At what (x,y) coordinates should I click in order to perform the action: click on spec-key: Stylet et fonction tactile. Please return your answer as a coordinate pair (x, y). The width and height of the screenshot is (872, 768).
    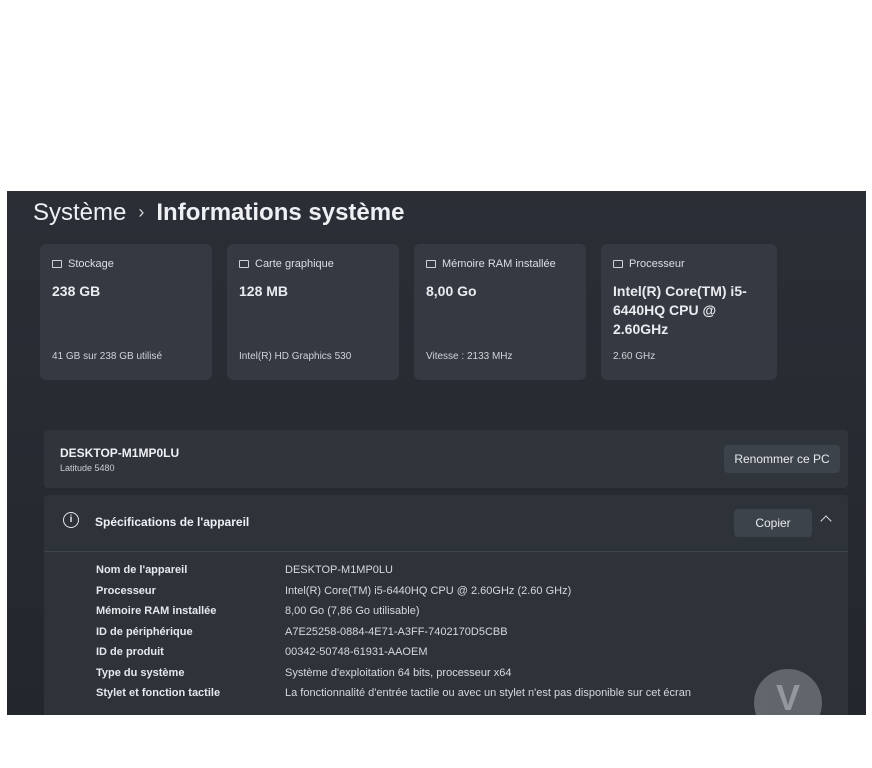
    Looking at the image, I should click on (158, 693).